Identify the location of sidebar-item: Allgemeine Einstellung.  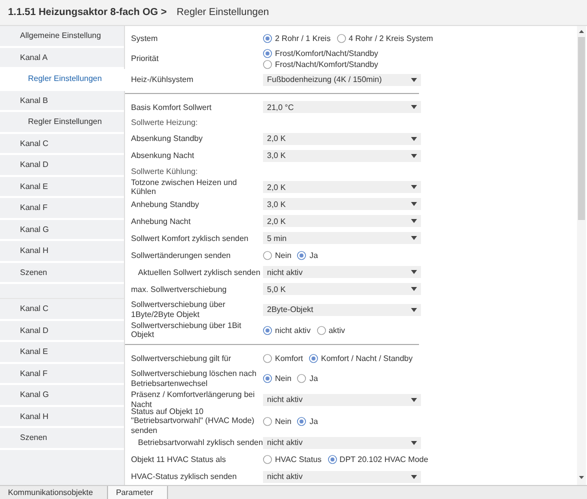
(62, 37).